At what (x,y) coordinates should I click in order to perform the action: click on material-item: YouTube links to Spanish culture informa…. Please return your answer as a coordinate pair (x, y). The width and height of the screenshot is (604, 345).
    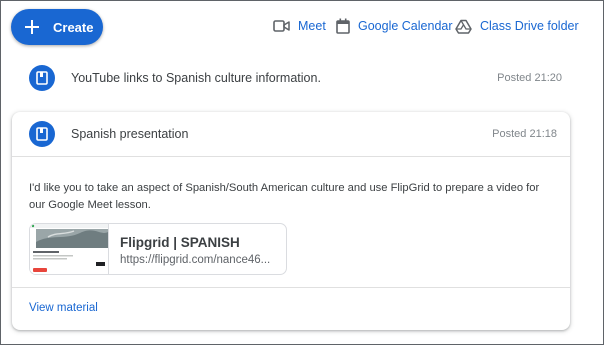
    Looking at the image, I should click on (291, 78).